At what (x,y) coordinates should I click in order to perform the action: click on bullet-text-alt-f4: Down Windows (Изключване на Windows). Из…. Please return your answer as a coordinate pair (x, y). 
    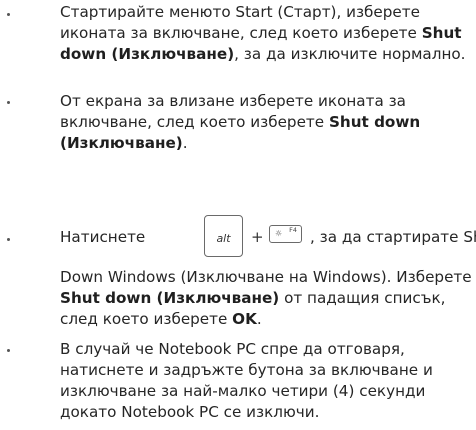
    Looking at the image, I should click on (266, 298).